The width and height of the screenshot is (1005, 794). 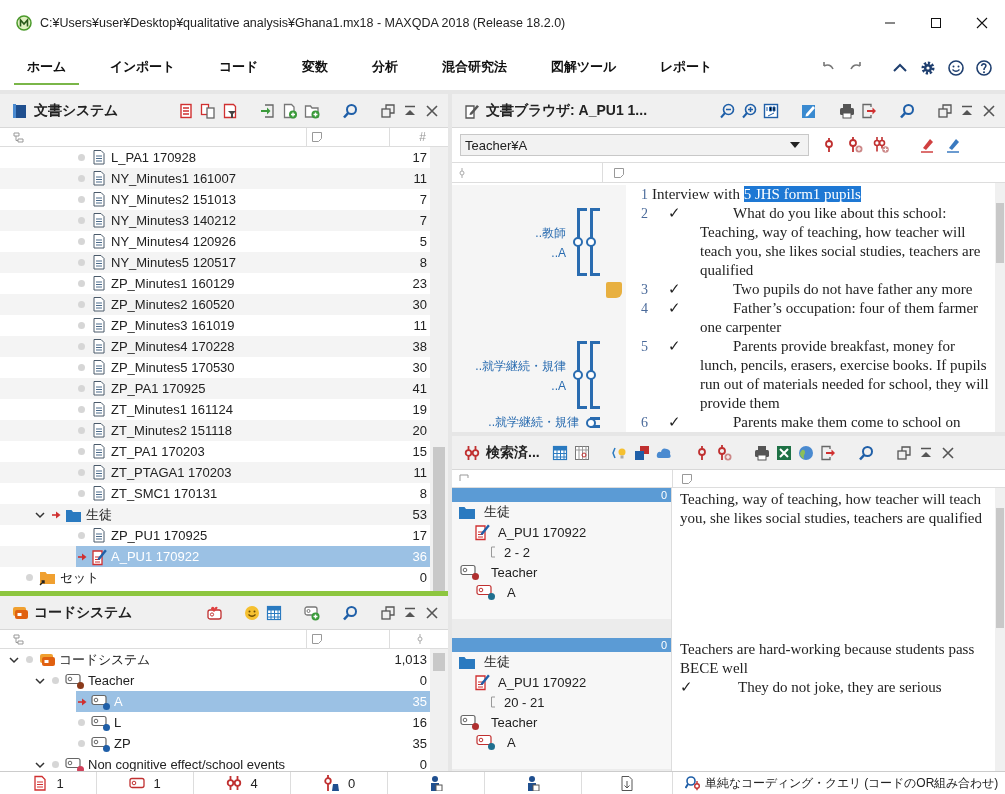 I want to click on documents-icon, so click(x=208, y=110).